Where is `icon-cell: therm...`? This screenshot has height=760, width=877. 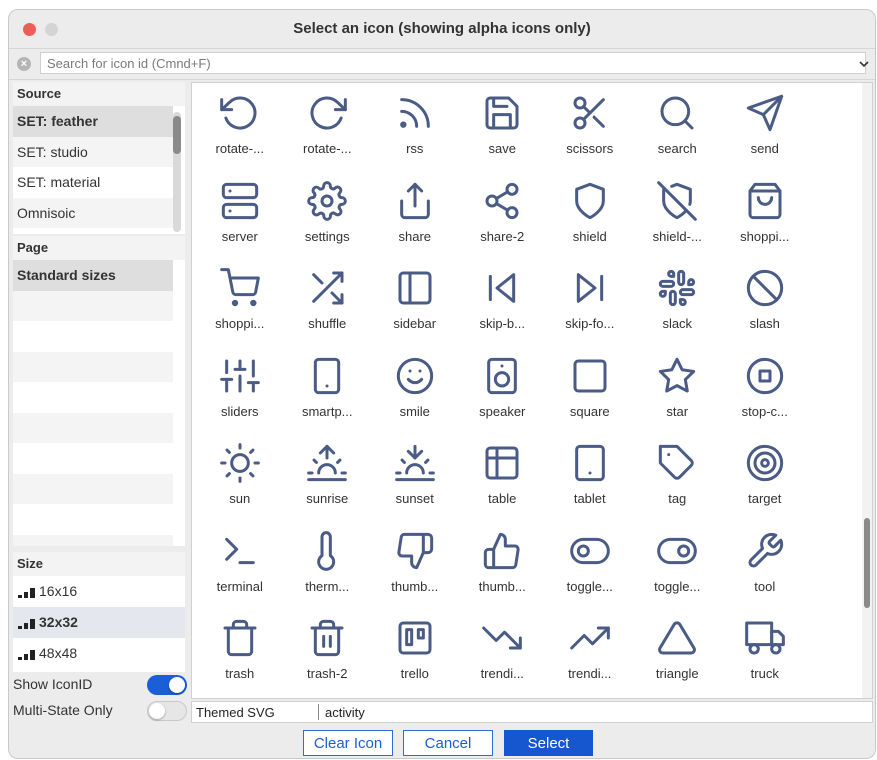
icon-cell: therm... is located at coordinates (328, 569).